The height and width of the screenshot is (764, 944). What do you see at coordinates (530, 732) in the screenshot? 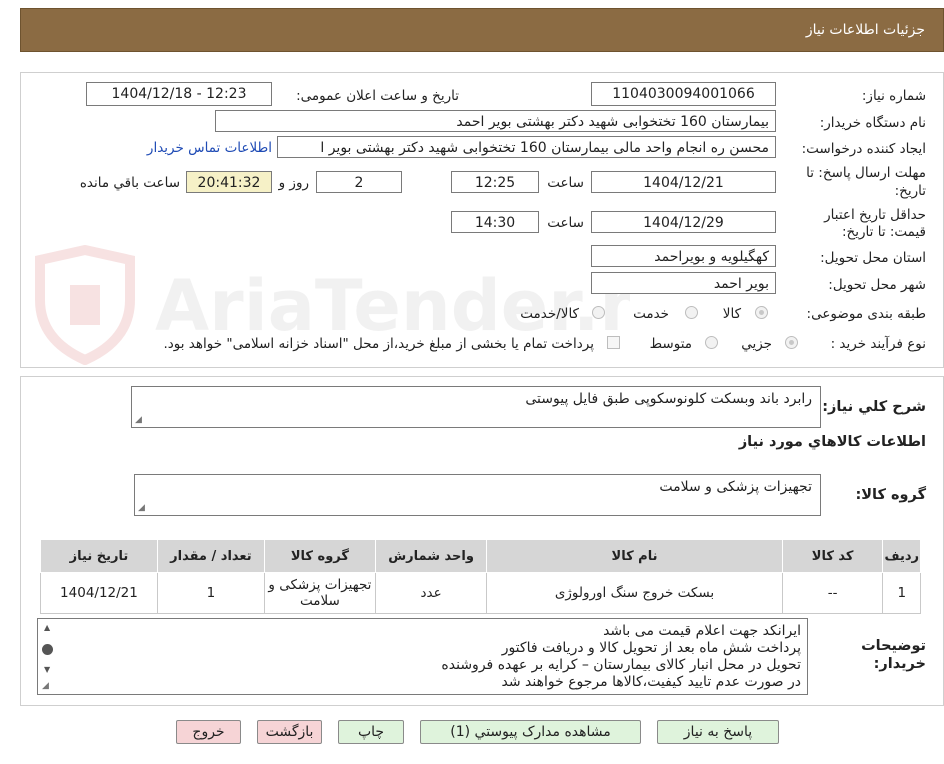
I see `attachments-button: مشاهده مدارک پیوستي (1)` at bounding box center [530, 732].